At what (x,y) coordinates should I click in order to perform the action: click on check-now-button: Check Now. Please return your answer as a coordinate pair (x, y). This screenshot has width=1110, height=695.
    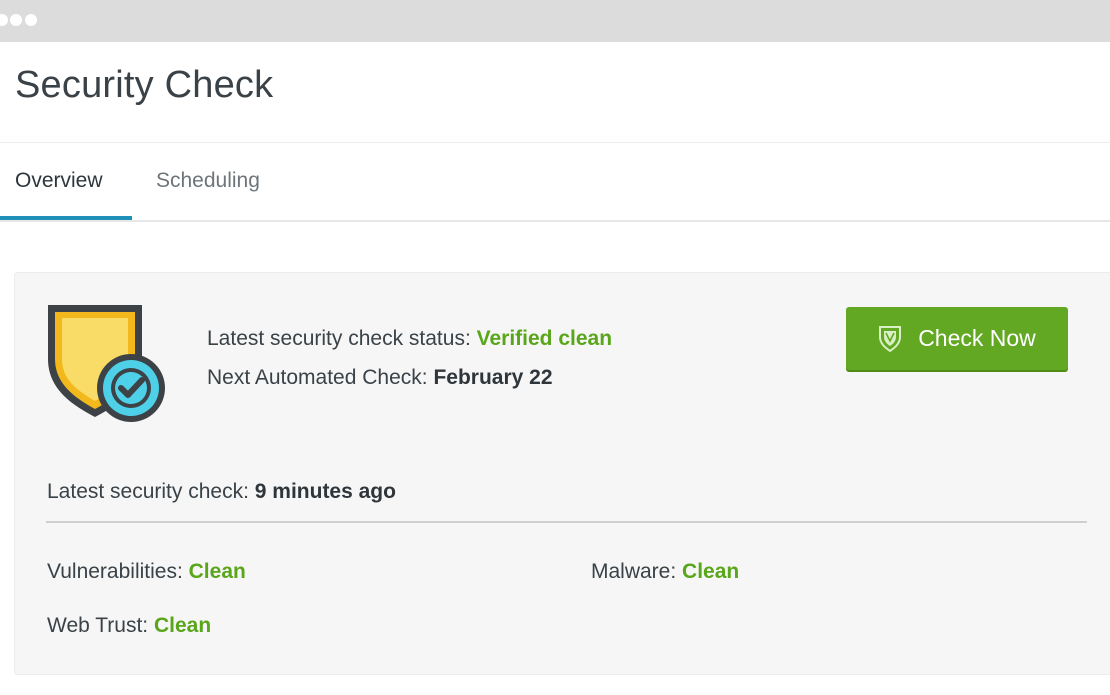
    Looking at the image, I should click on (957, 338).